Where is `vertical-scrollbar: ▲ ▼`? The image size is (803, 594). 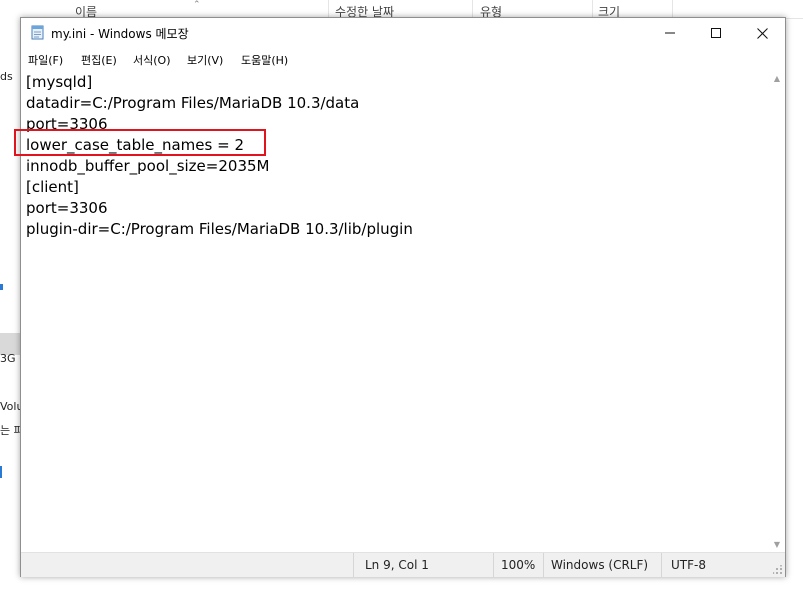 vertical-scrollbar: ▲ ▼ is located at coordinates (777, 311).